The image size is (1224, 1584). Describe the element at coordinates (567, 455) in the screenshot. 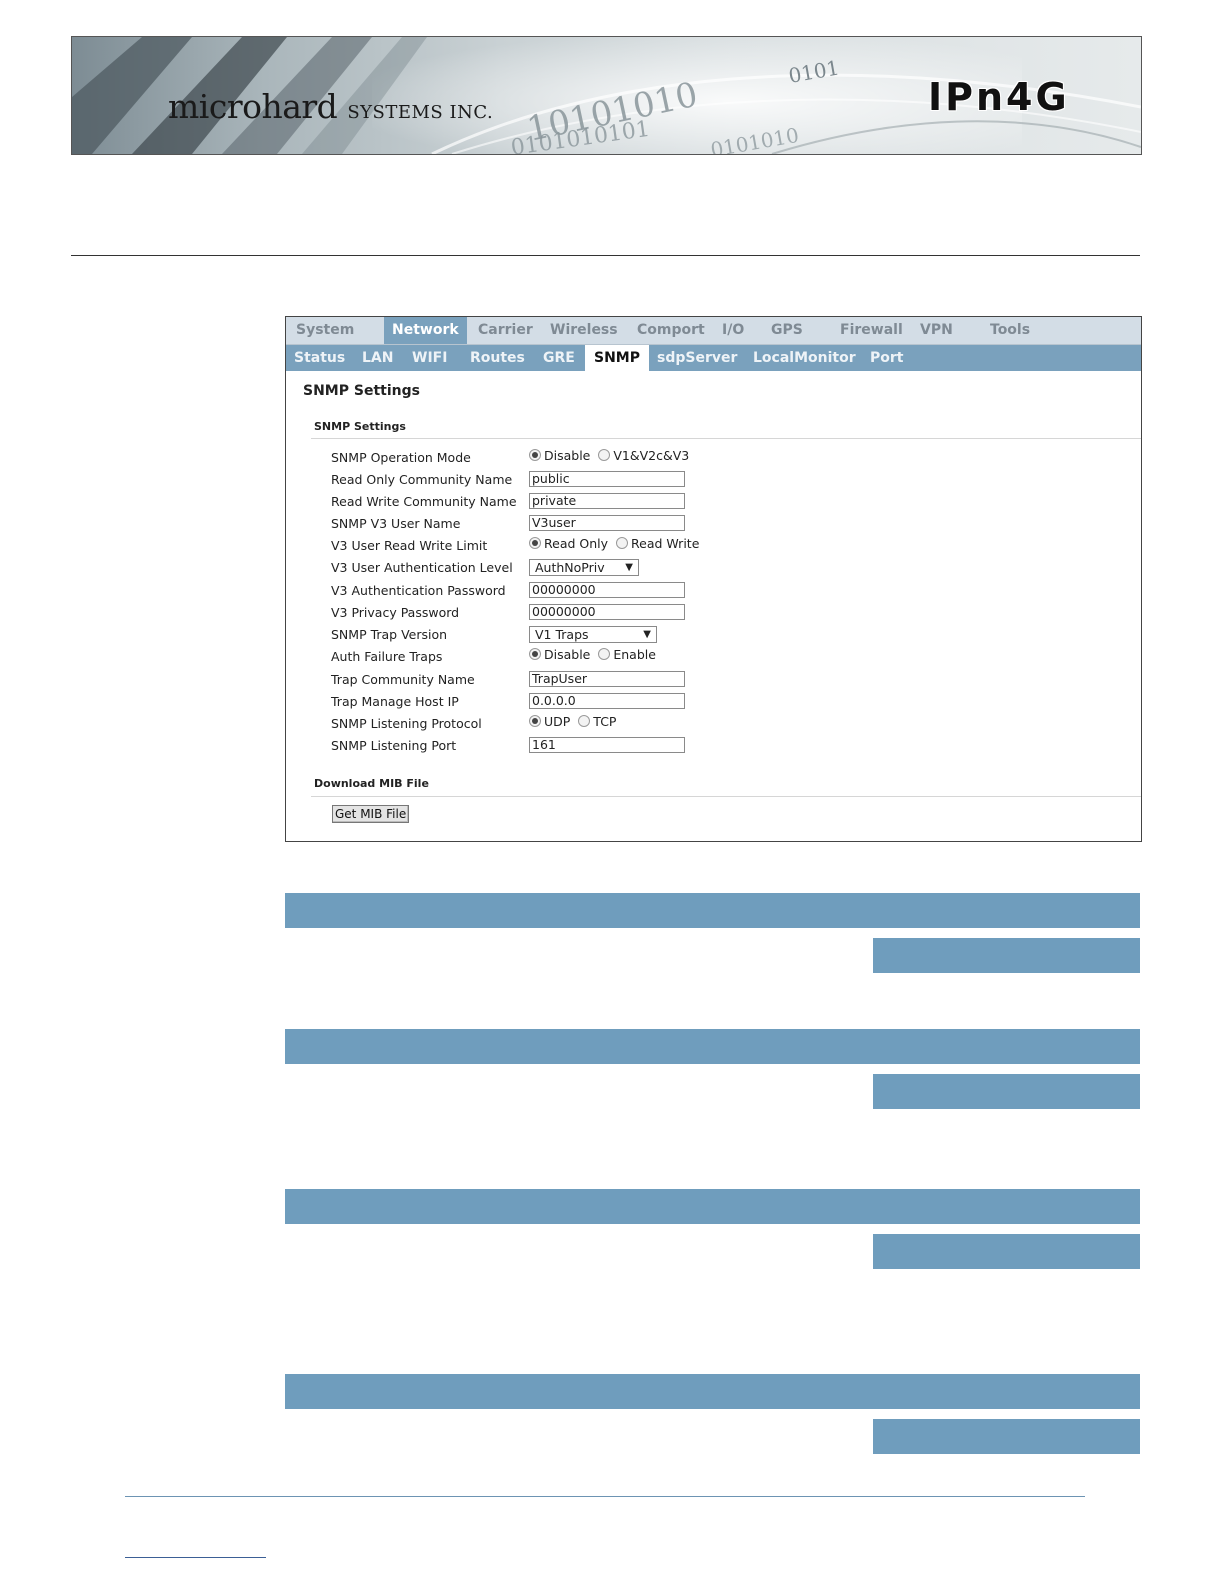

I see `option-operation-disable: Disable` at that location.